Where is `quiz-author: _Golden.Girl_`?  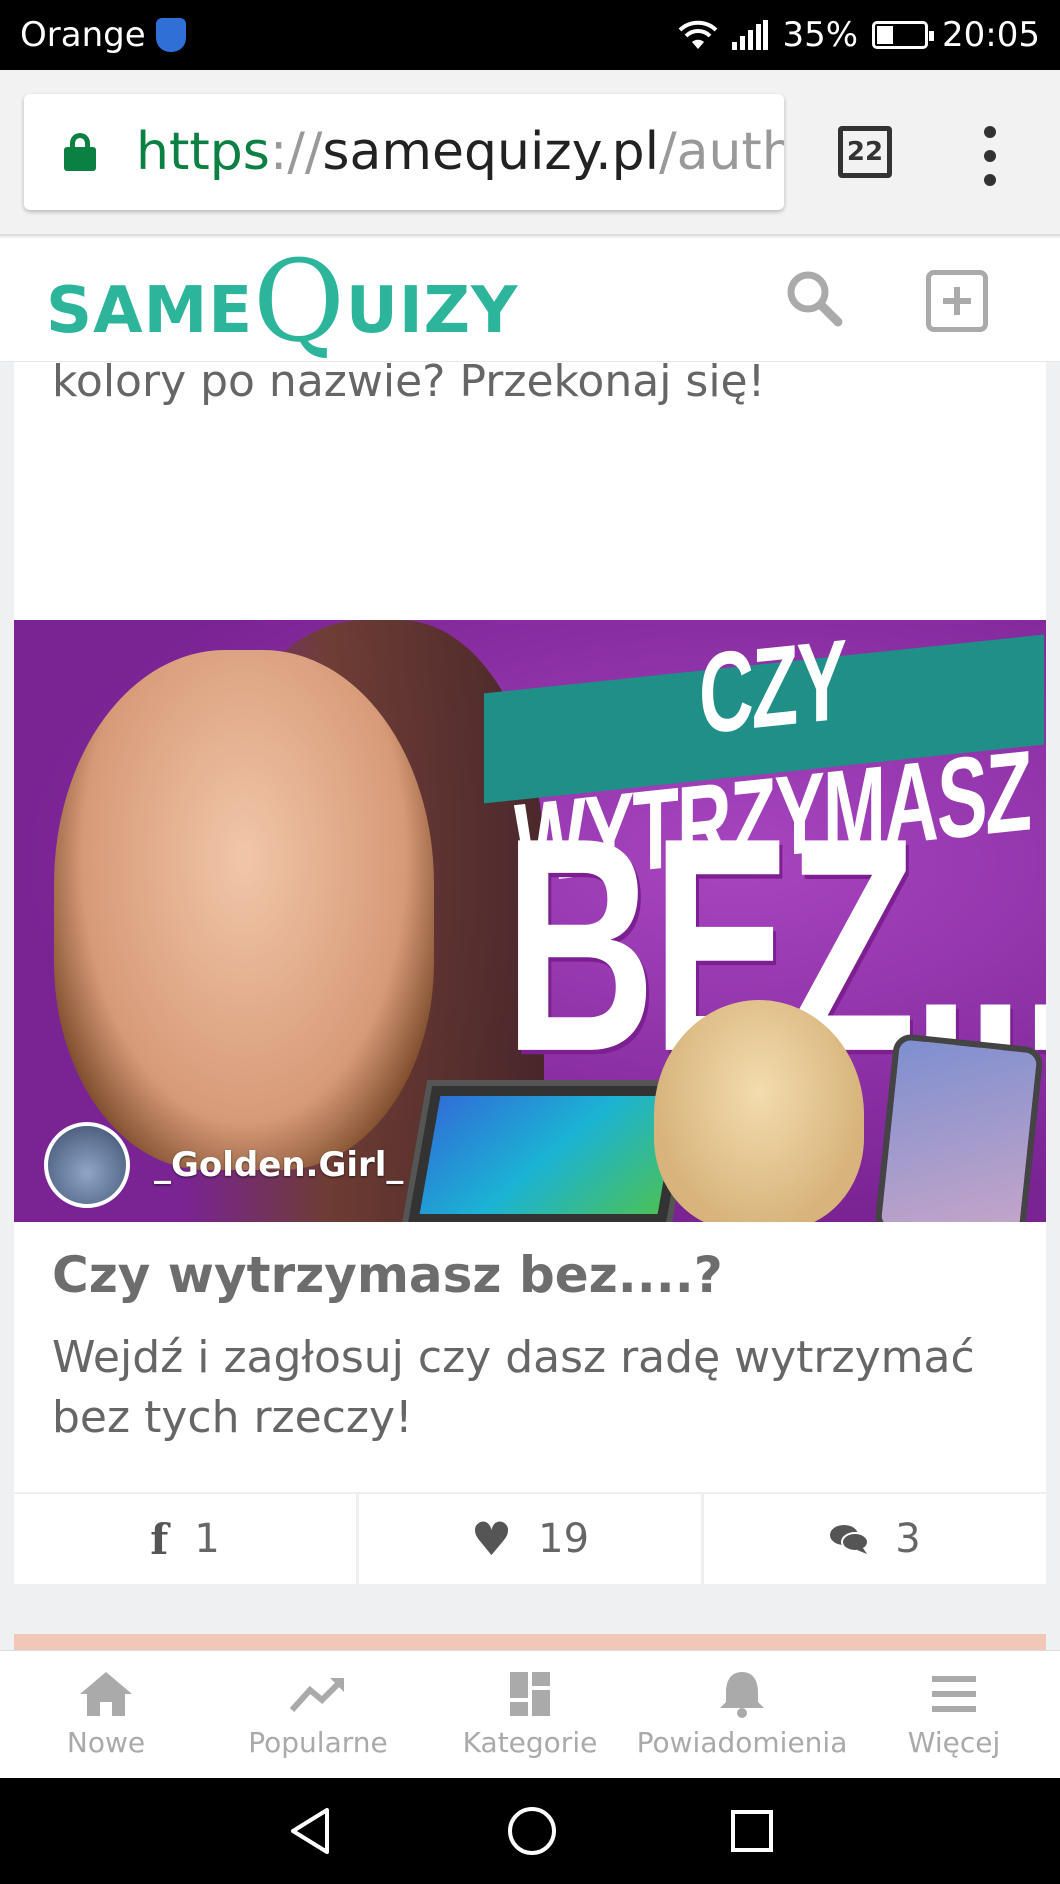 quiz-author: _Golden.Girl_ is located at coordinates (223, 1165).